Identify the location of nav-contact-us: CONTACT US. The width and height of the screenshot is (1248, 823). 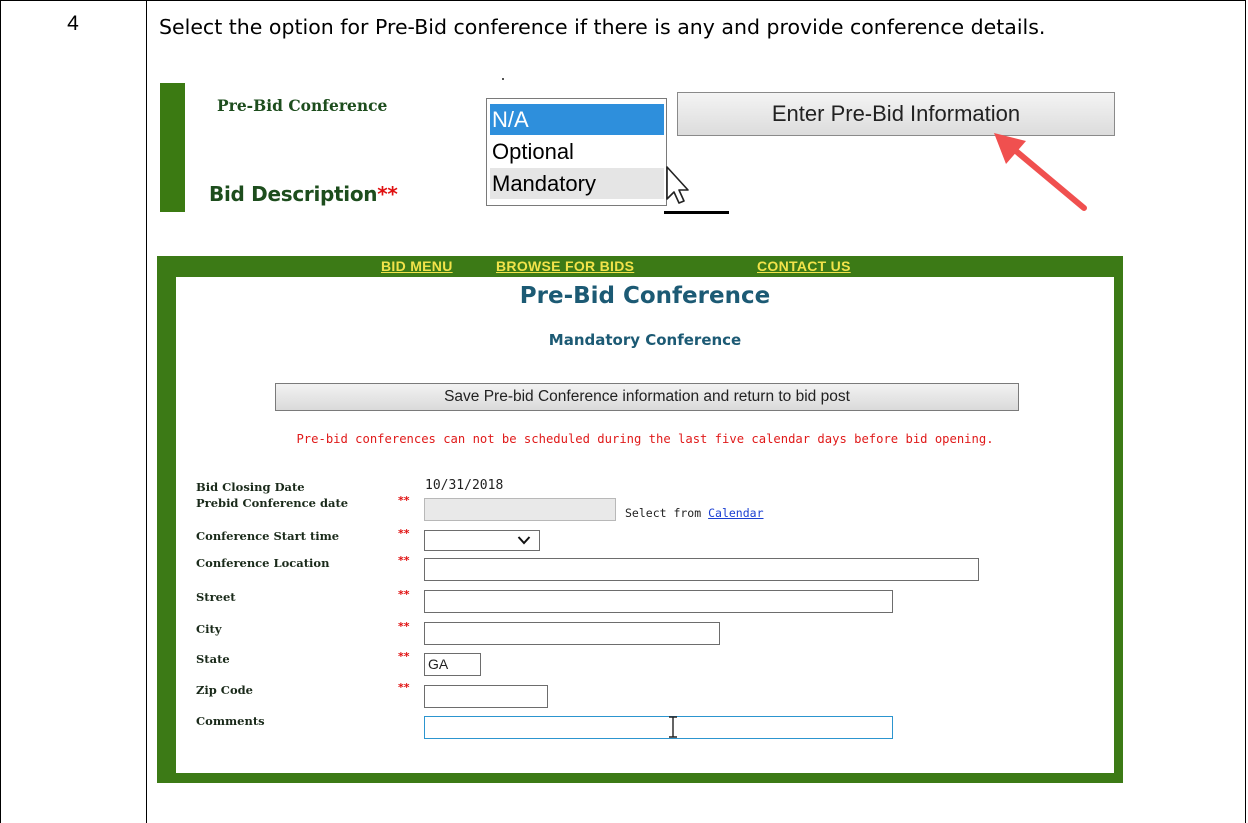
(804, 266).